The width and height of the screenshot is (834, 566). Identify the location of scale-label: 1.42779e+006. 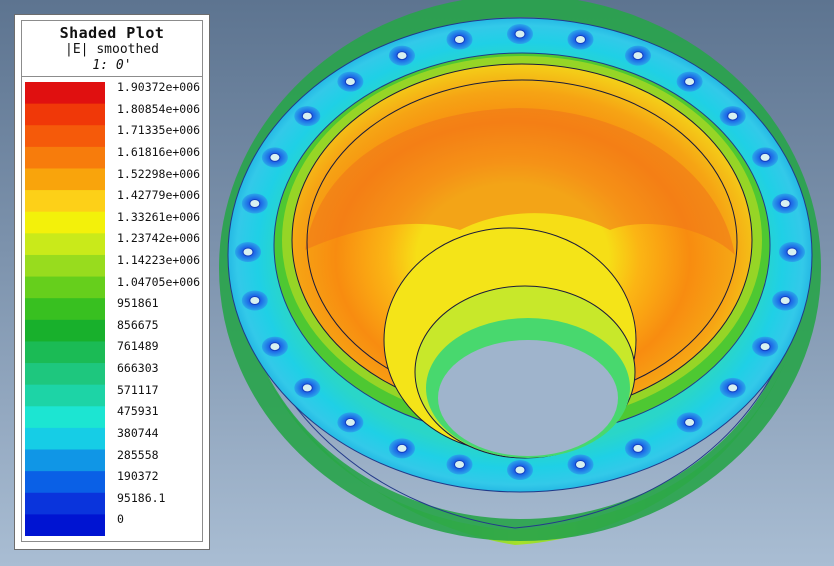
(159, 195).